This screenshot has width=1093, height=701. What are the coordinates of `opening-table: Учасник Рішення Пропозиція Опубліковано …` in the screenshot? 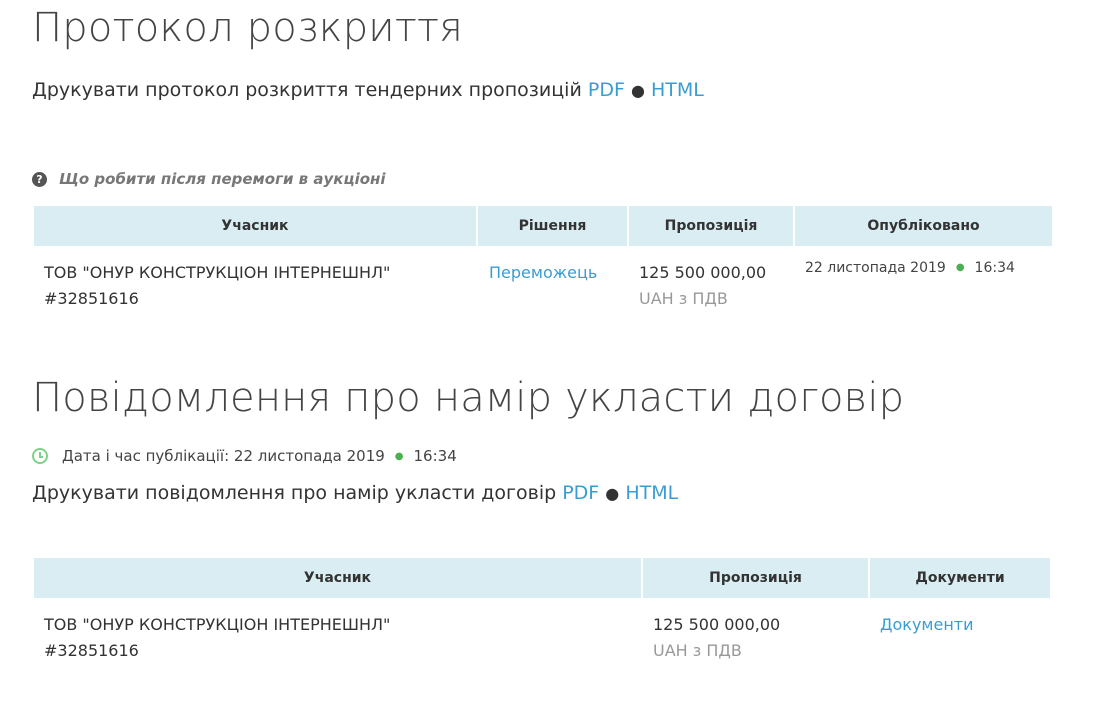 It's located at (543, 259).